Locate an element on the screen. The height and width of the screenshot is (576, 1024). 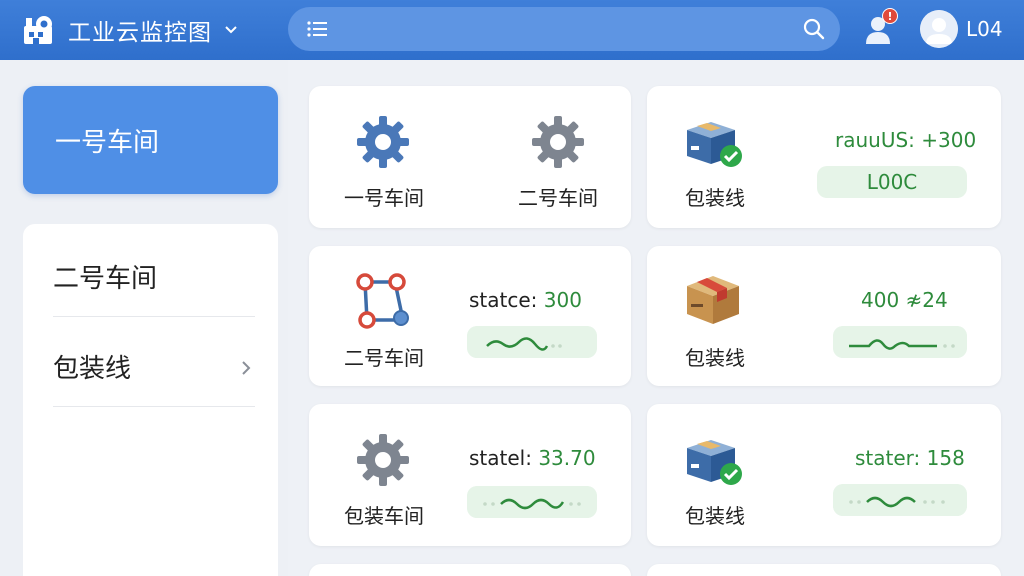
factory-gear-logo-icon is located at coordinates (38, 30).